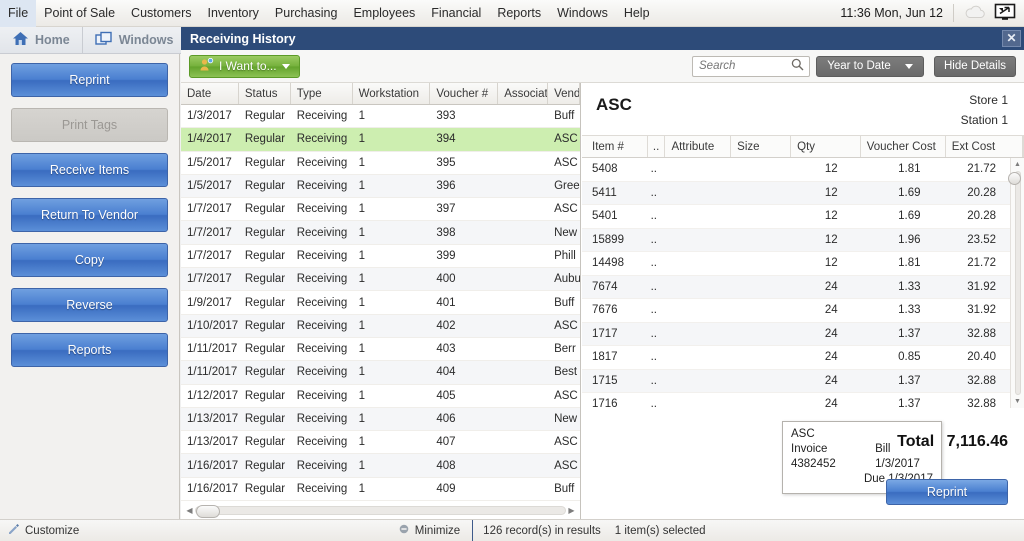 The height and width of the screenshot is (541, 1024). What do you see at coordinates (564, 93) in the screenshot?
I see `grid-col-vendor: Vendor` at bounding box center [564, 93].